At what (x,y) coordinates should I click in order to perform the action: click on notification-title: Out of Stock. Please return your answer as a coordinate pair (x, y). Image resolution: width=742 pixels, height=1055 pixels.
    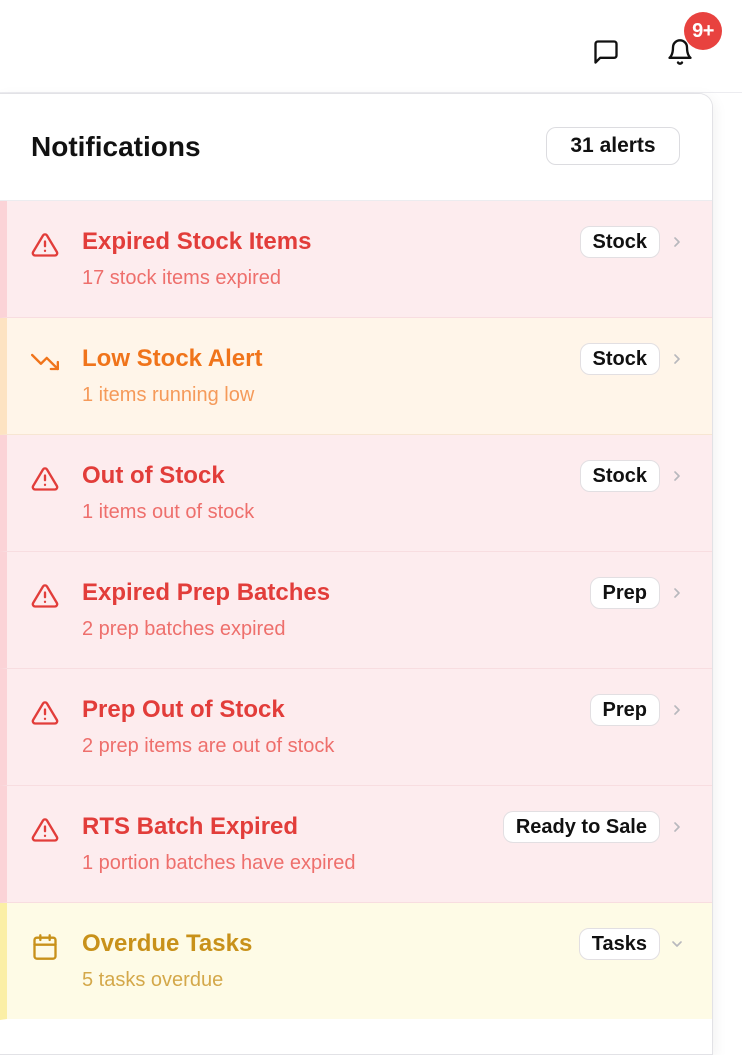
    Looking at the image, I should click on (153, 475).